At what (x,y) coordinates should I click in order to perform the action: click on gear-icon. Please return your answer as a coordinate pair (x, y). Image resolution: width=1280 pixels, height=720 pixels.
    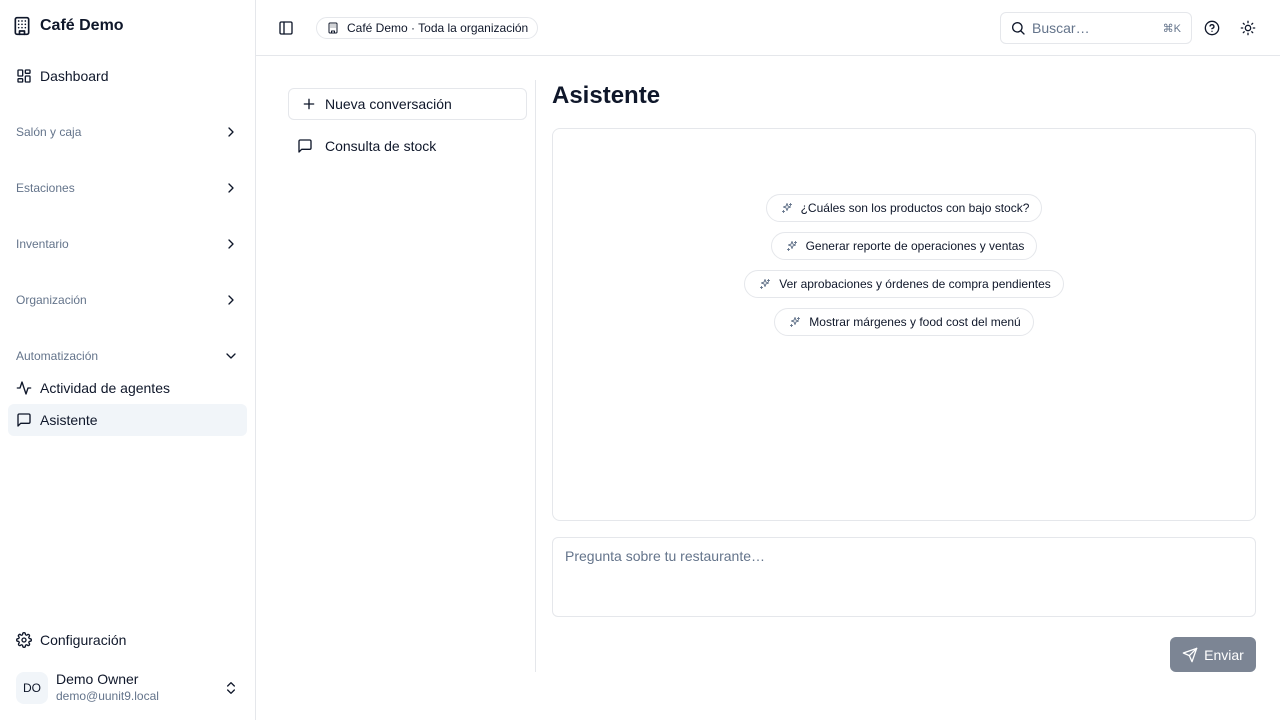
    Looking at the image, I should click on (24, 640).